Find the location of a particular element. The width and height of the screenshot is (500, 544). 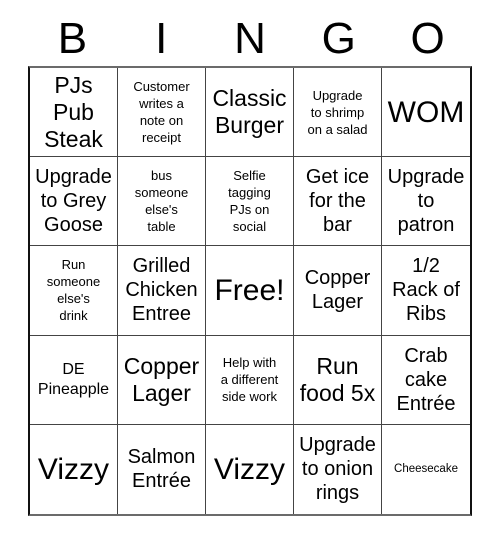

bingo-cell-text: Cheesecake is located at coordinates (426, 468).